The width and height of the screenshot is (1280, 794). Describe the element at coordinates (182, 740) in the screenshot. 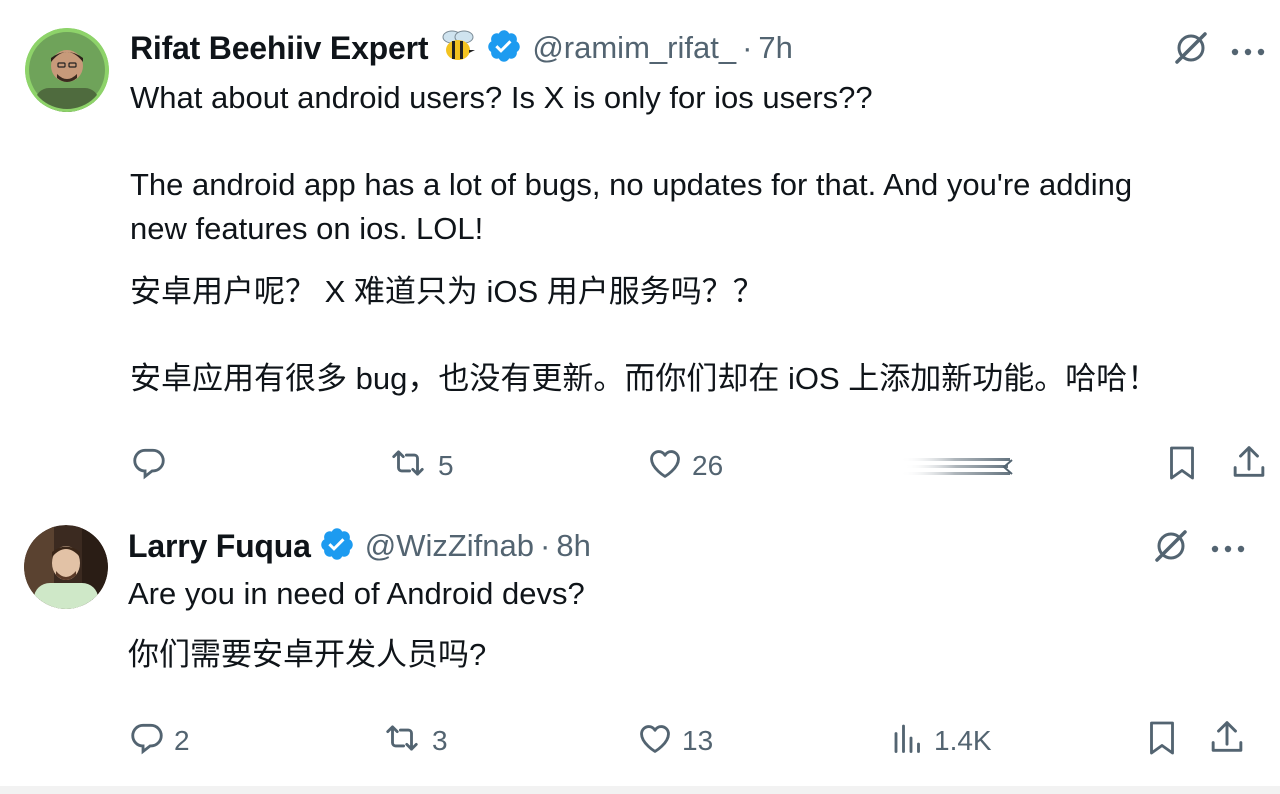

I see `reply-count: 2` at that location.